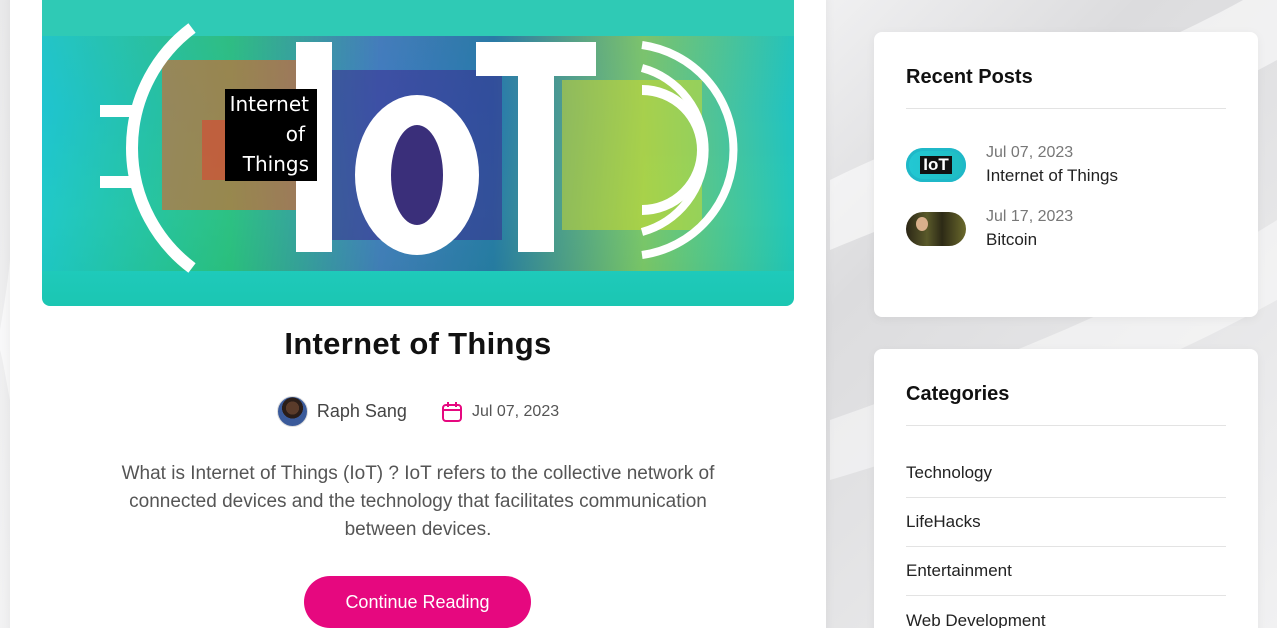  What do you see at coordinates (417, 602) in the screenshot?
I see `continue-reading-button: Continue Reading` at bounding box center [417, 602].